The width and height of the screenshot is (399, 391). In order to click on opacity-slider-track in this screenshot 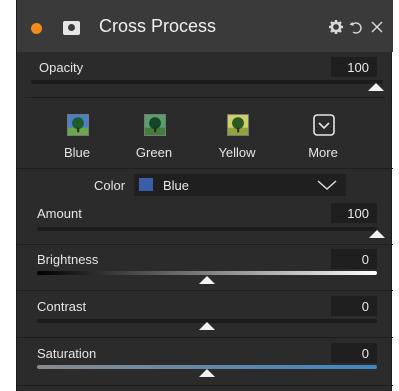, I will do `click(207, 82)`.